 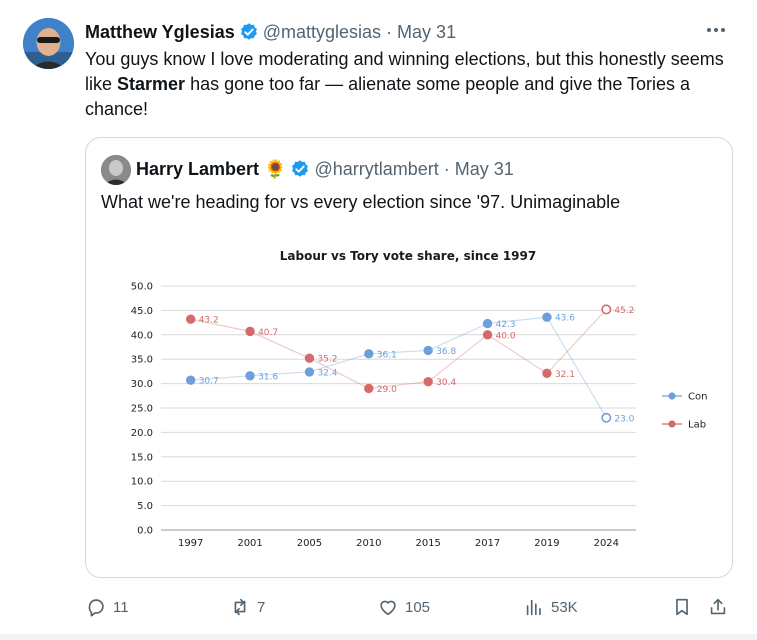 I want to click on data-label-con: 30.7, so click(x=209, y=382).